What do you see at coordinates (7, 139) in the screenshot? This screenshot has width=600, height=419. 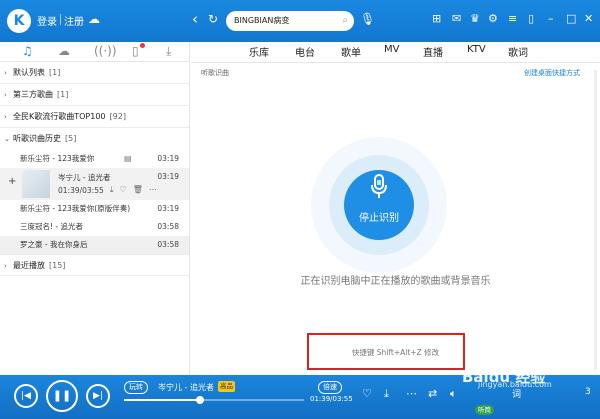 I see `chevron-down-icon: ⌄` at bounding box center [7, 139].